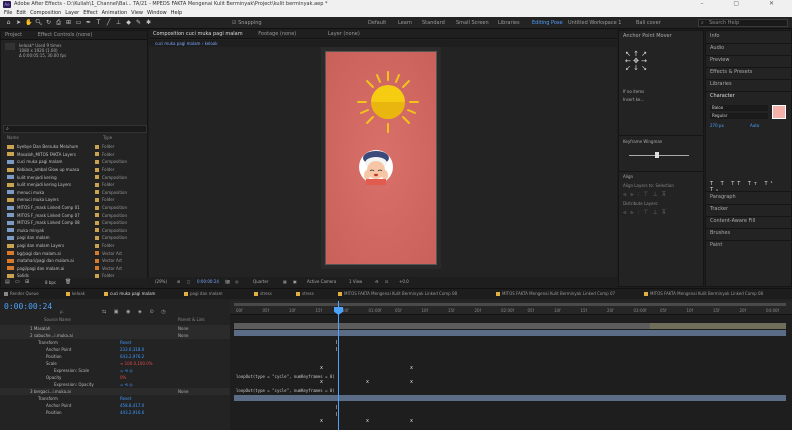 This screenshot has width=792, height=430. I want to click on property-row: Expression: Opacity = ⟲ ◎, so click(115, 384).